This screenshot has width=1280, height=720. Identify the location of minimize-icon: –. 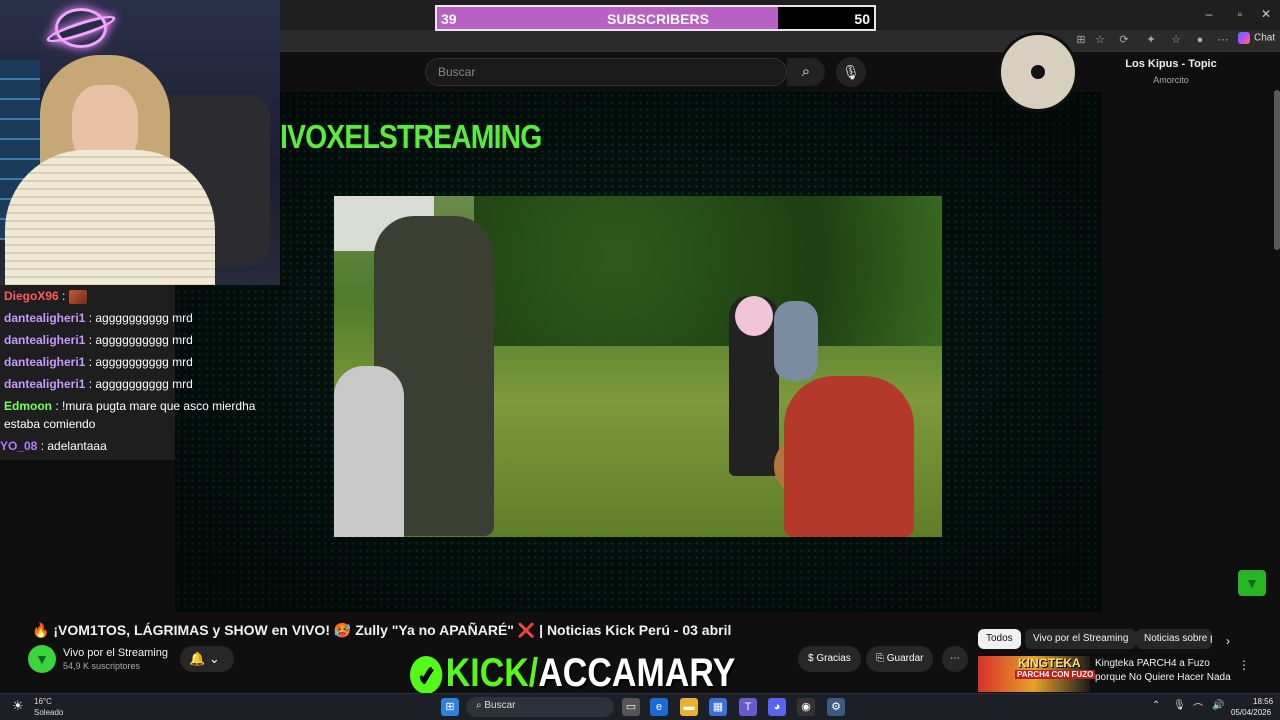
(1209, 14).